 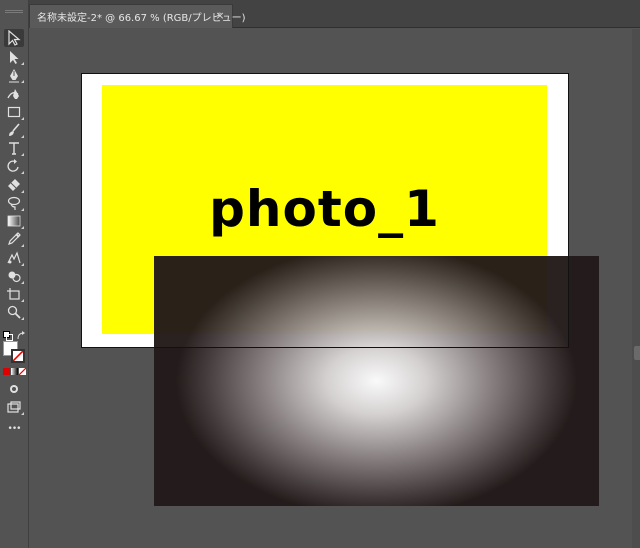 What do you see at coordinates (14, 312) in the screenshot?
I see `zoom-tool-icon` at bounding box center [14, 312].